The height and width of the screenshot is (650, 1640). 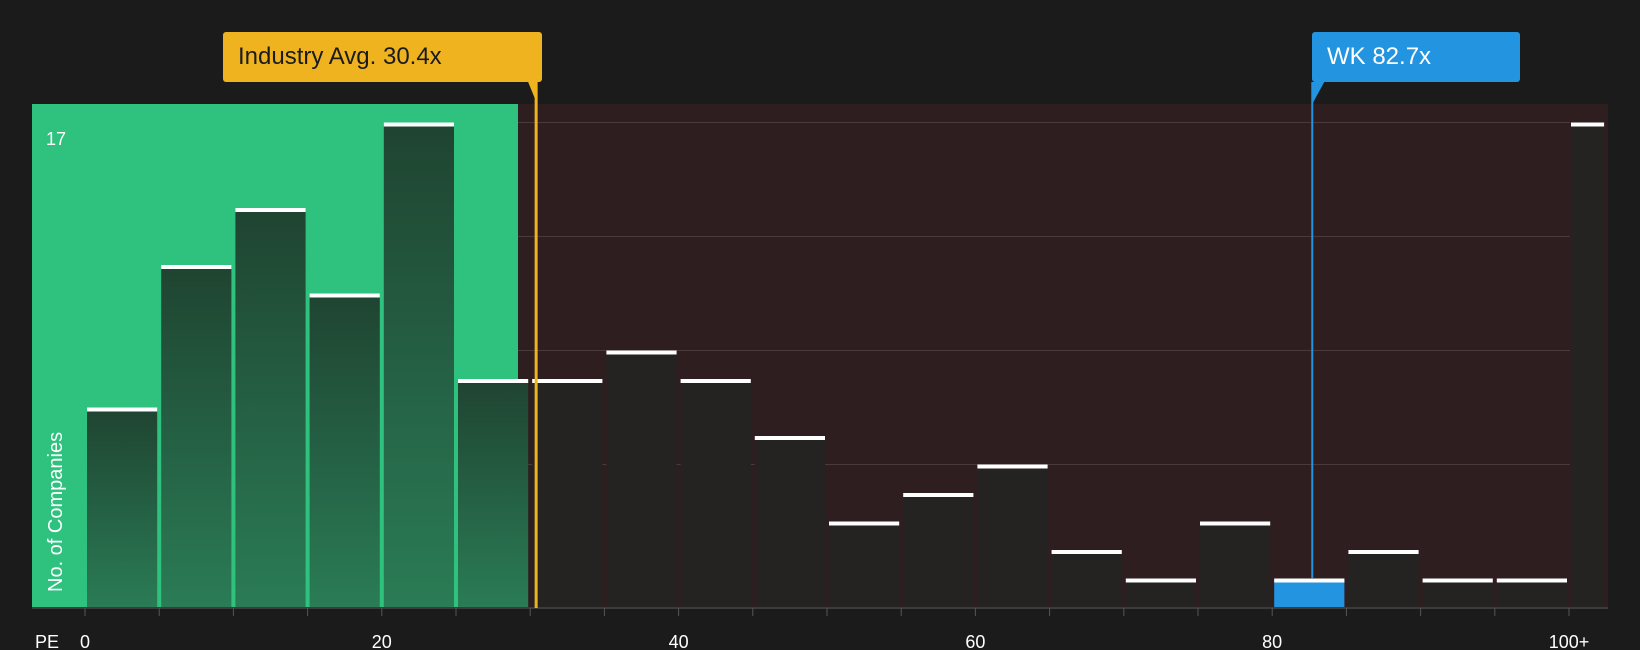 I want to click on x-tick-label: 100+, so click(x=1569, y=641).